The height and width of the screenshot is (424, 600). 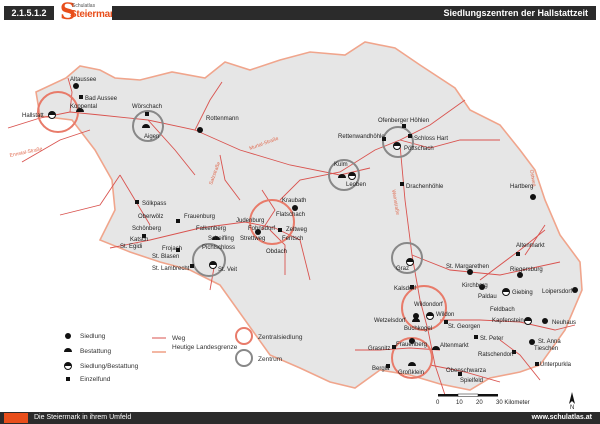 What do you see at coordinates (537, 364) in the screenshot?
I see `marker-unterpurkla` at bounding box center [537, 364].